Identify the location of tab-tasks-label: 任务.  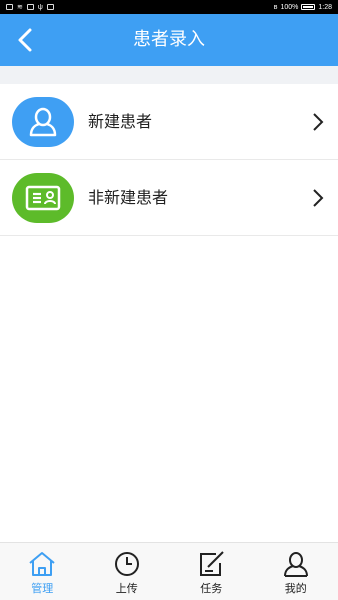
(211, 588).